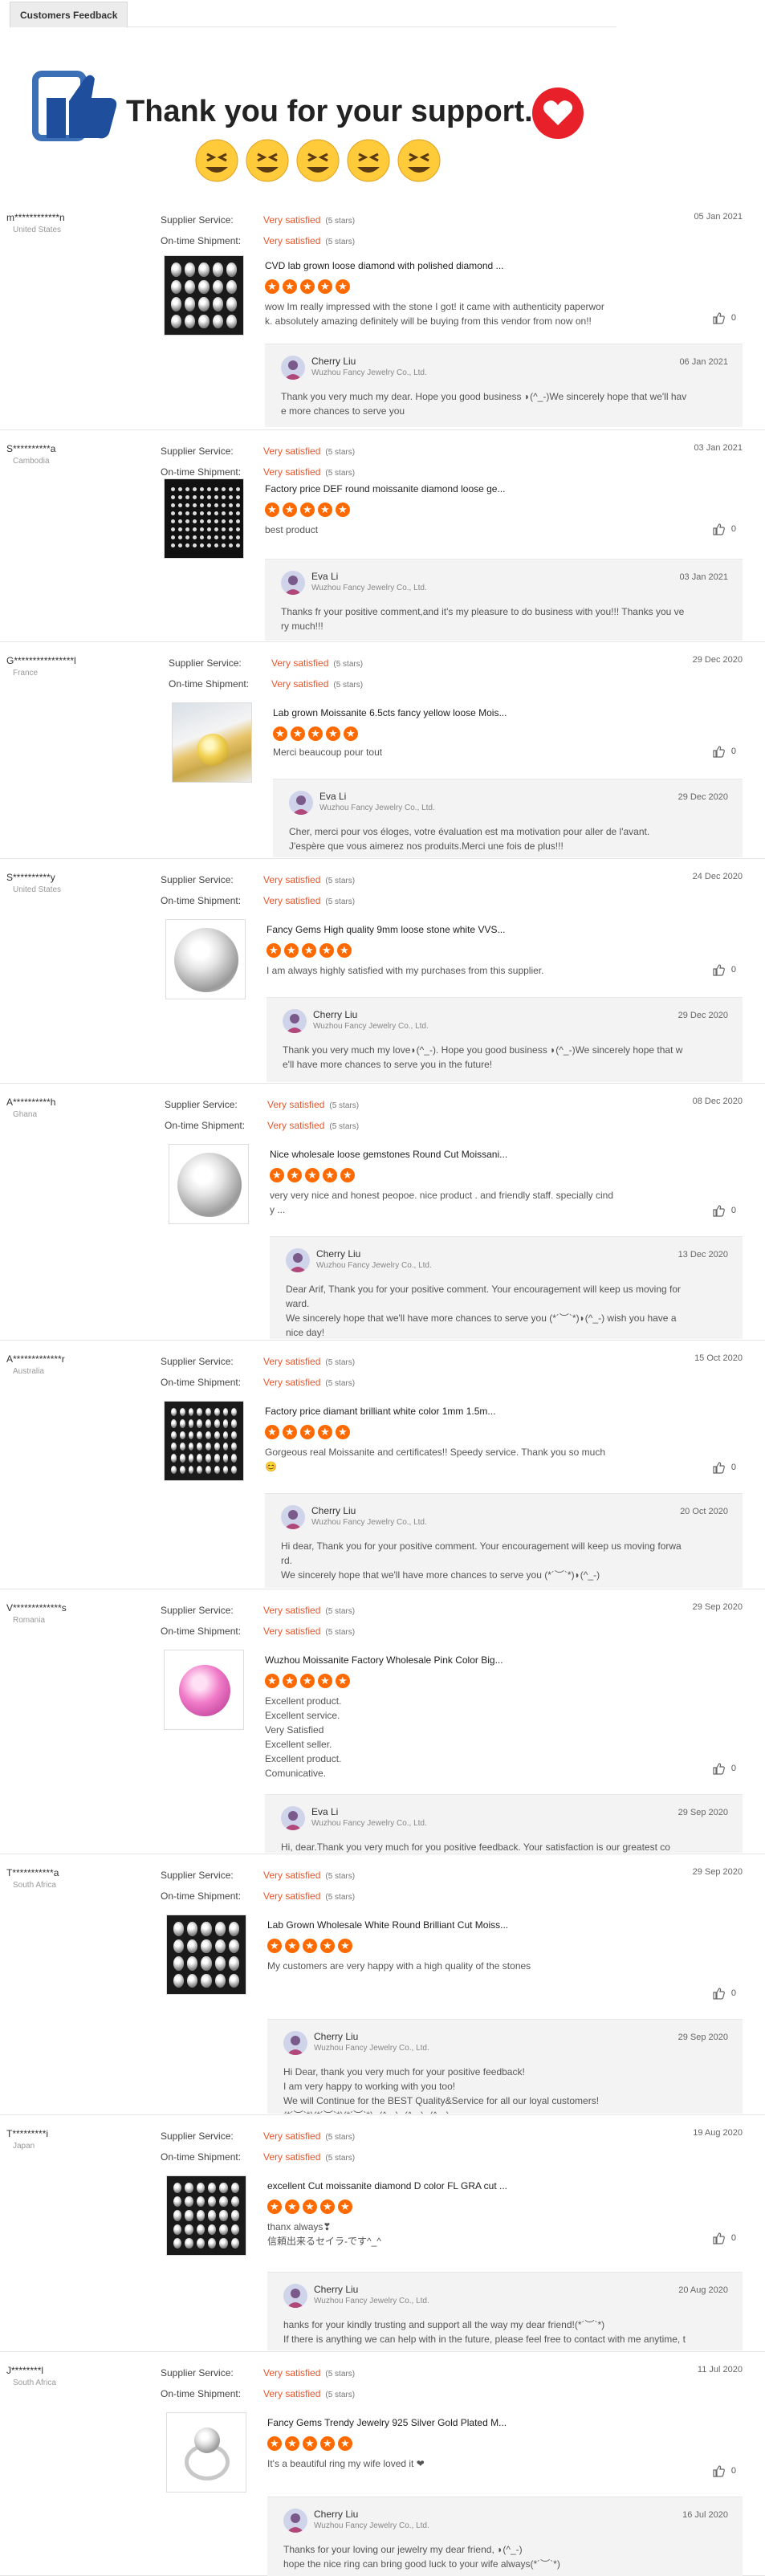 The image size is (765, 2576). What do you see at coordinates (41, 660) in the screenshot?
I see `buyer-name: G****************l` at bounding box center [41, 660].